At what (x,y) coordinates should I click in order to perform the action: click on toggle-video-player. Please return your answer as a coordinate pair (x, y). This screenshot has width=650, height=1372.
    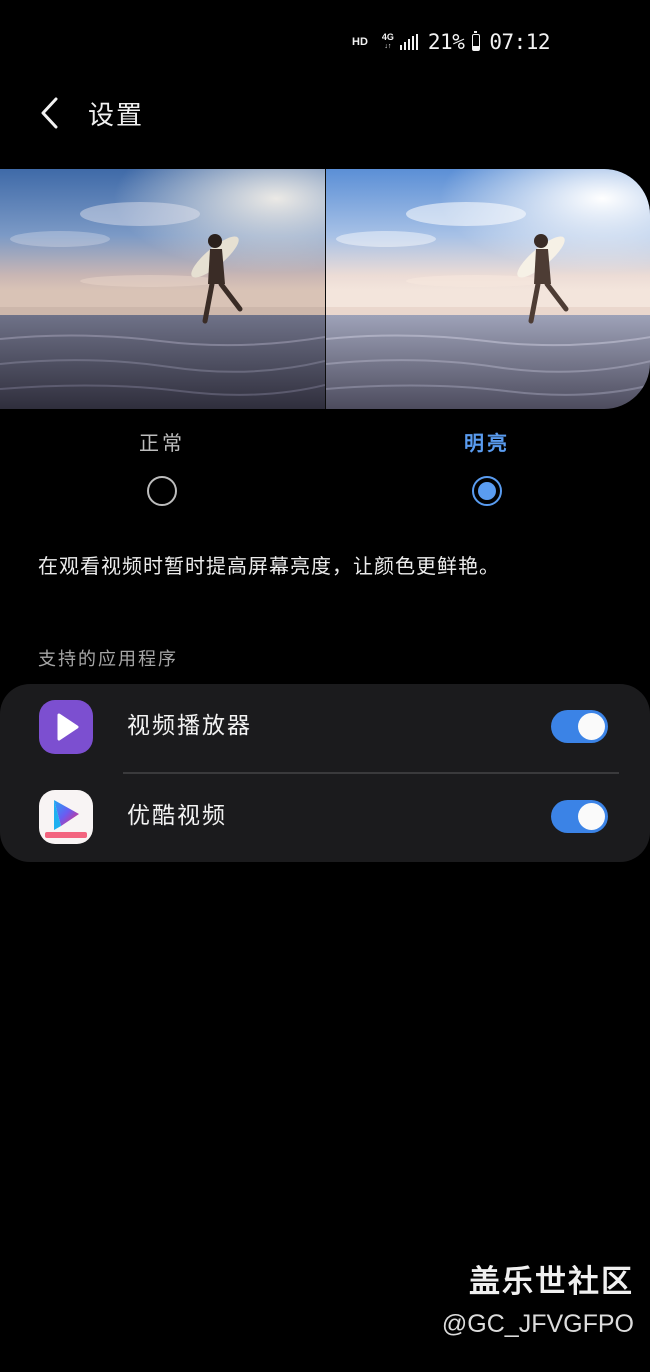
    Looking at the image, I should click on (579, 726).